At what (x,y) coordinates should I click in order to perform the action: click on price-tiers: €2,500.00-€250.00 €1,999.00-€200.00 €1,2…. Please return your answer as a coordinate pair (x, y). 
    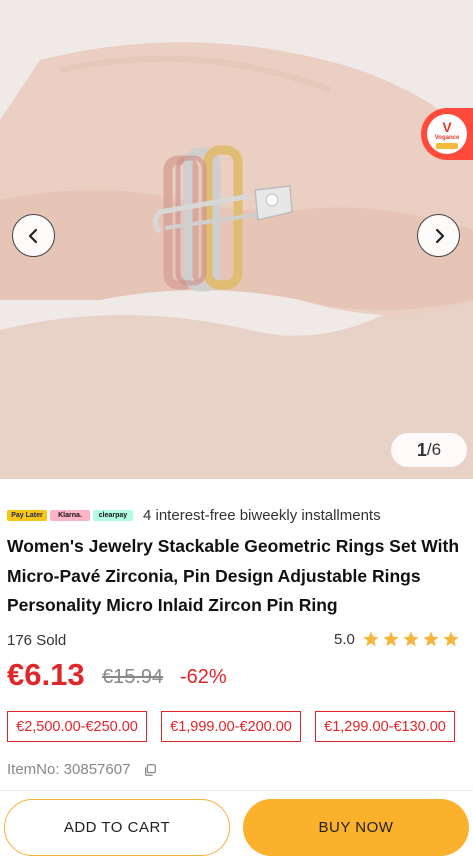
    Looking at the image, I should click on (231, 726).